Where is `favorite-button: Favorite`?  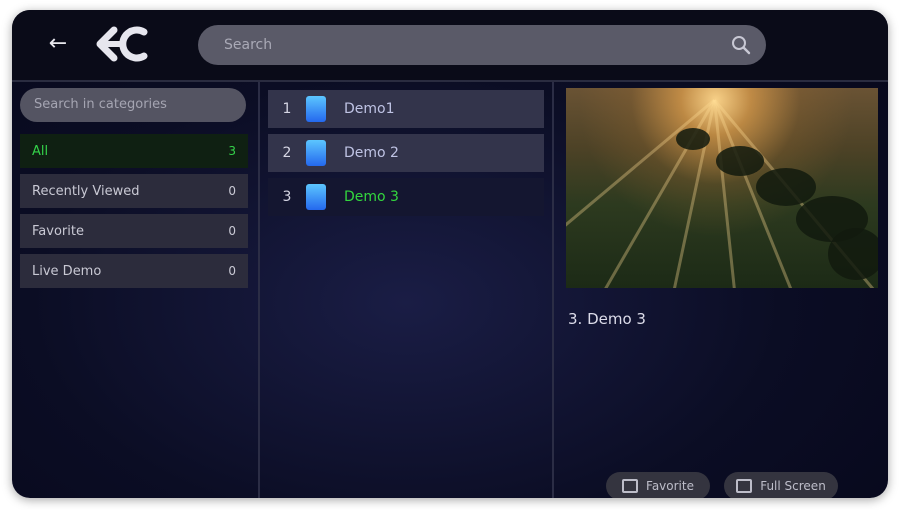 favorite-button: Favorite is located at coordinates (658, 485).